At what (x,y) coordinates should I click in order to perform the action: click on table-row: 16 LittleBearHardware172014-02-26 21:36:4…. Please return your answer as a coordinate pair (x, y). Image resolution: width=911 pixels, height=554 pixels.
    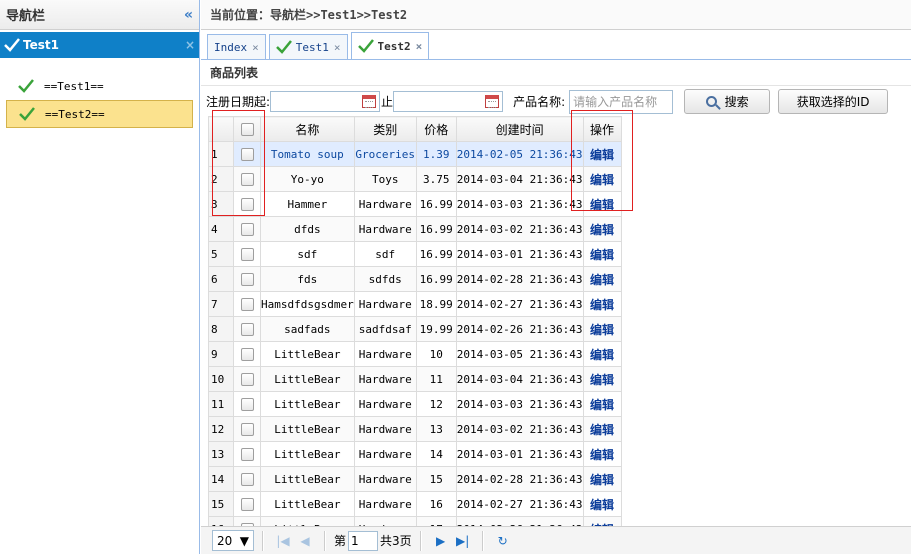
    Looking at the image, I should click on (415, 521).